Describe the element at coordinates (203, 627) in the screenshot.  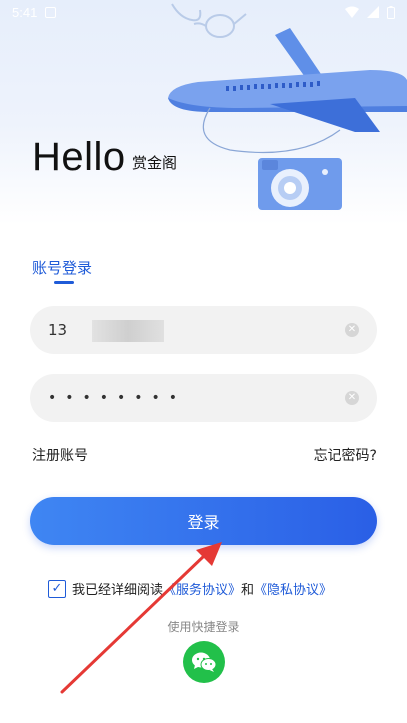
I see `quick-login-label: 使用快捷登录` at that location.